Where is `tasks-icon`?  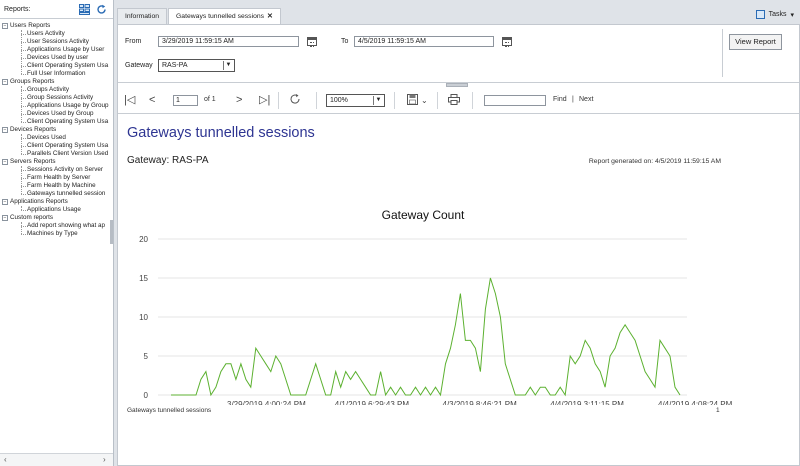 tasks-icon is located at coordinates (760, 14).